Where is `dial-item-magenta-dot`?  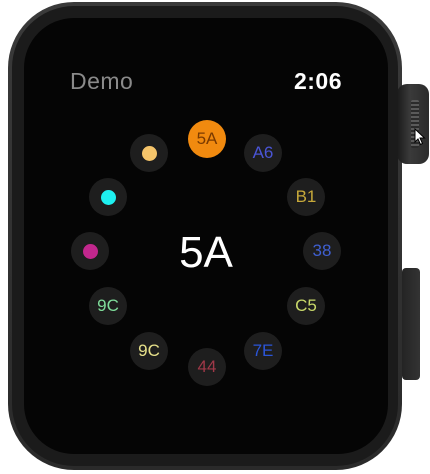
dial-item-magenta-dot is located at coordinates (90, 251).